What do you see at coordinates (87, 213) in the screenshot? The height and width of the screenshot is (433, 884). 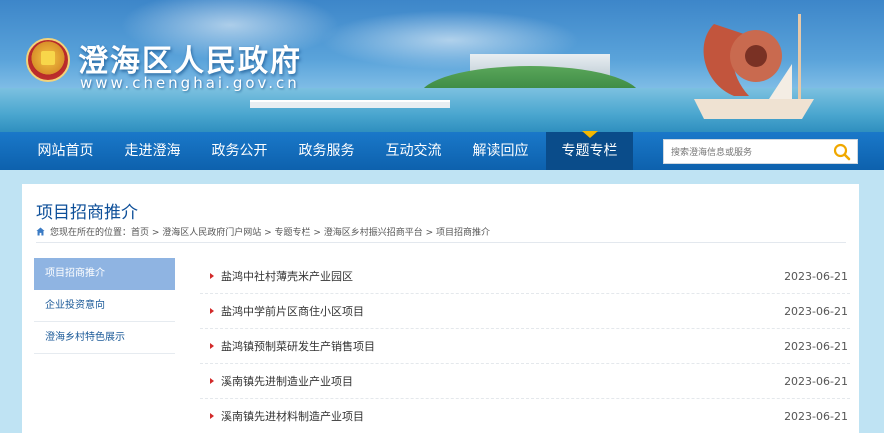 I see `page-title: 项目招商推介` at bounding box center [87, 213].